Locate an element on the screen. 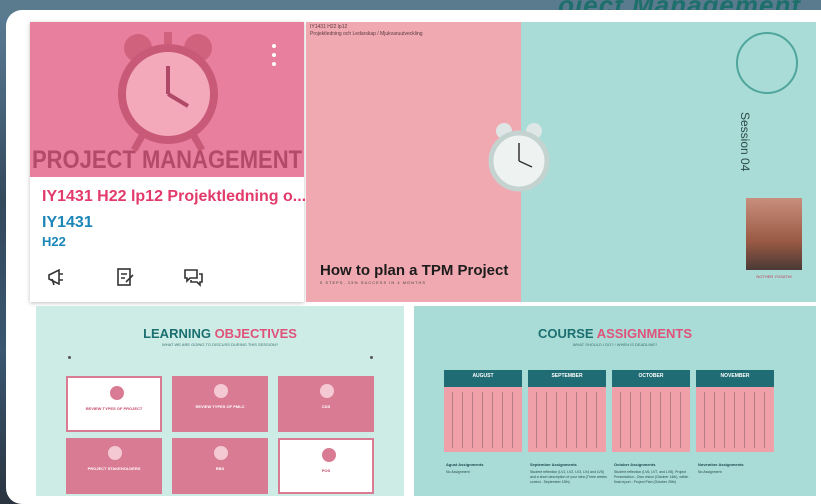  hero-subtitle: 5 STEPS, 33% SUCCESS IN 4 MONTHS is located at coordinates (373, 282).